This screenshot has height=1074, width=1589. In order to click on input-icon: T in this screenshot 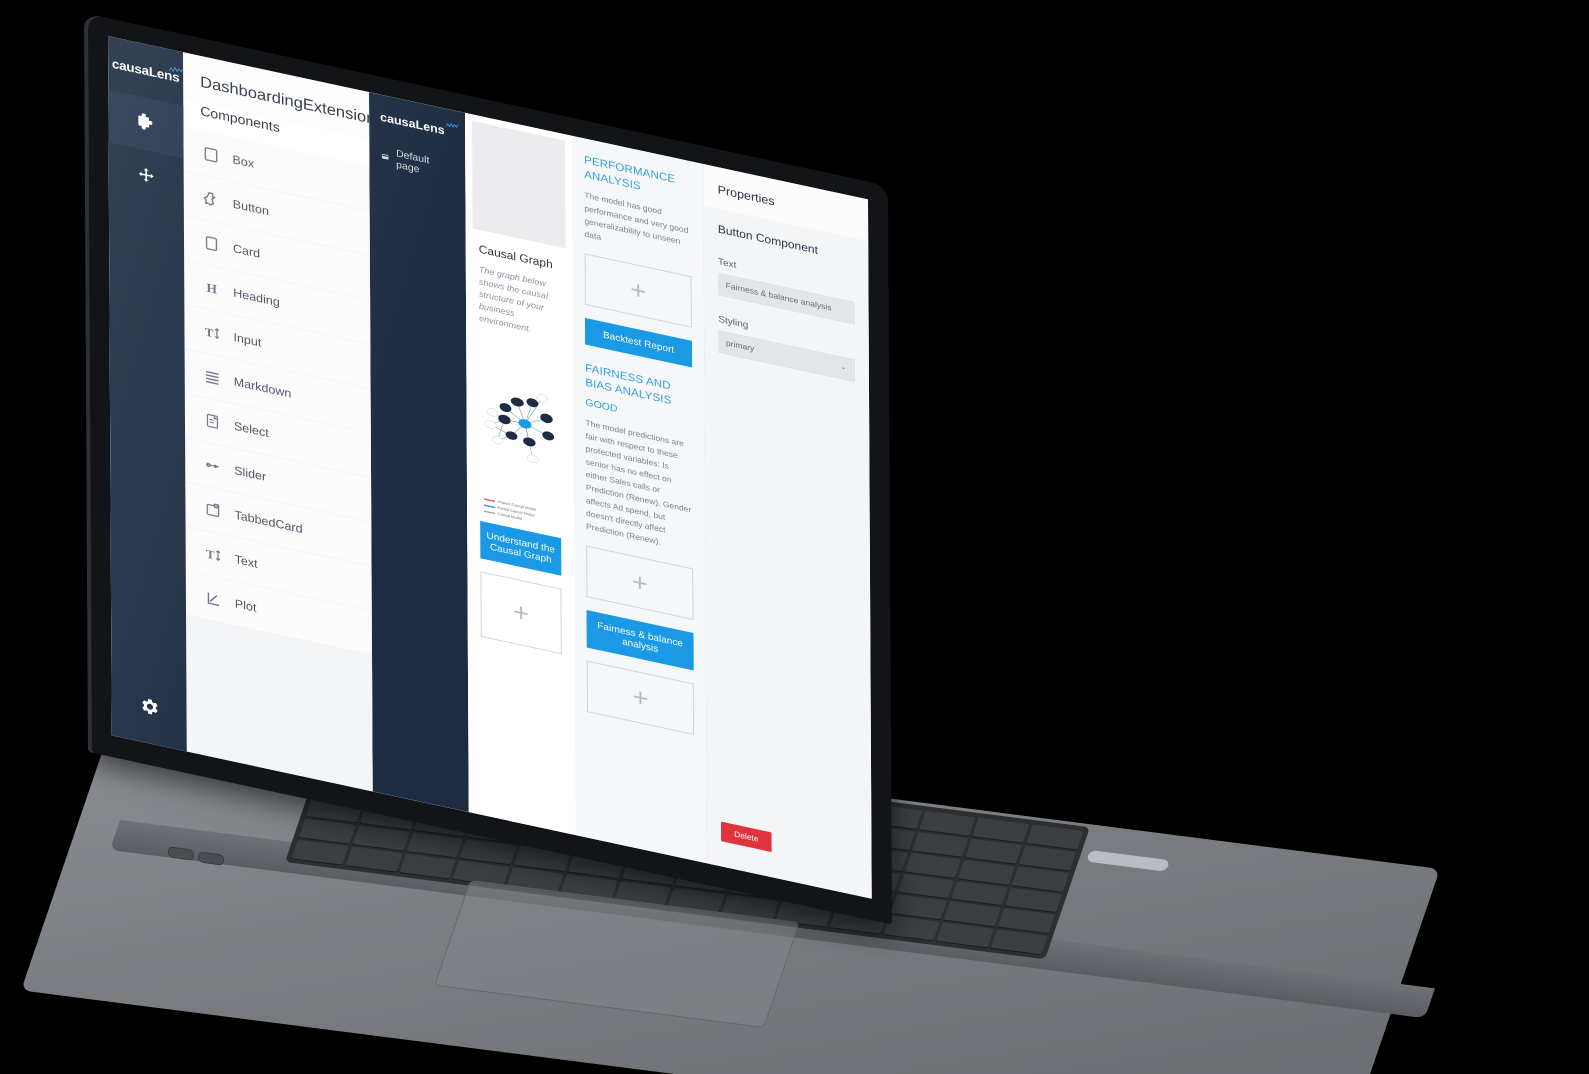, I will do `click(211, 332)`.